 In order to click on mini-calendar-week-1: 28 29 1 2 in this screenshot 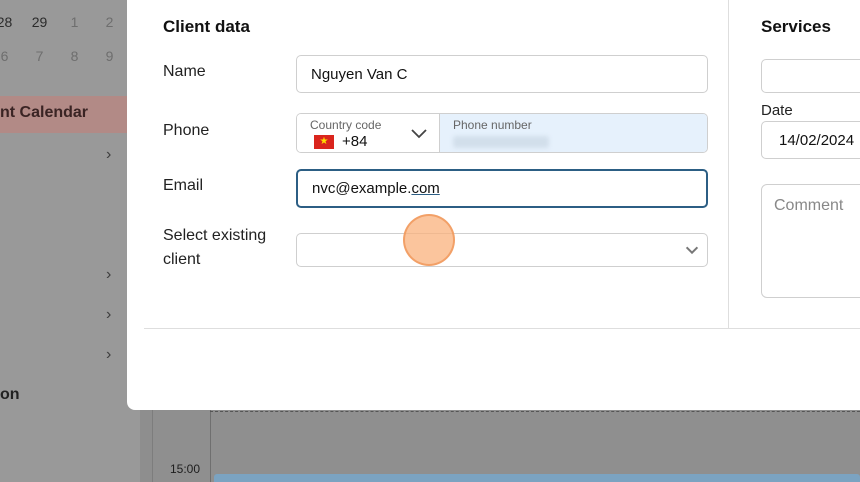, I will do `click(63, 24)`.